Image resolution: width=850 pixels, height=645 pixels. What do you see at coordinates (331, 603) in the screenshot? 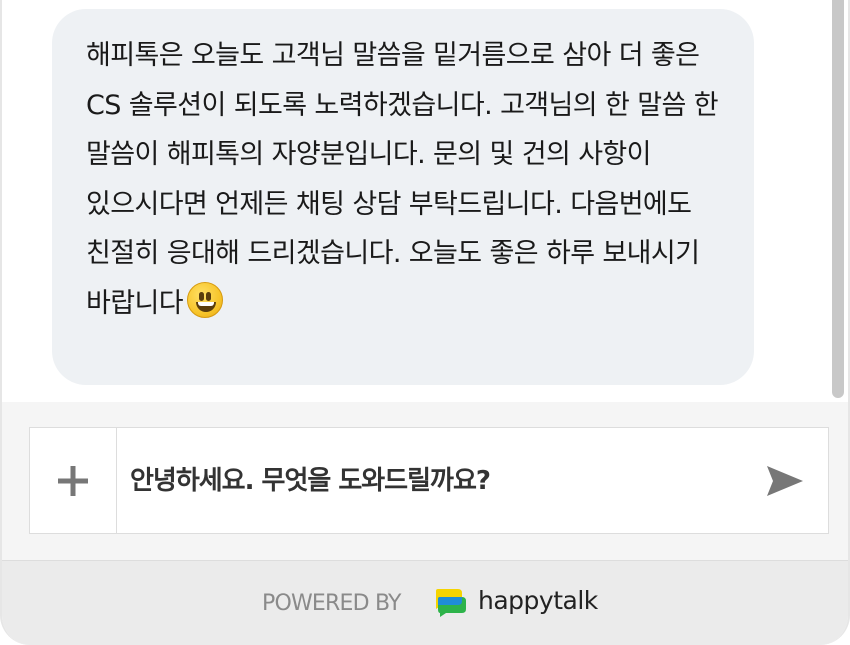
I see `powered-by-label: POWERED BY` at bounding box center [331, 603].